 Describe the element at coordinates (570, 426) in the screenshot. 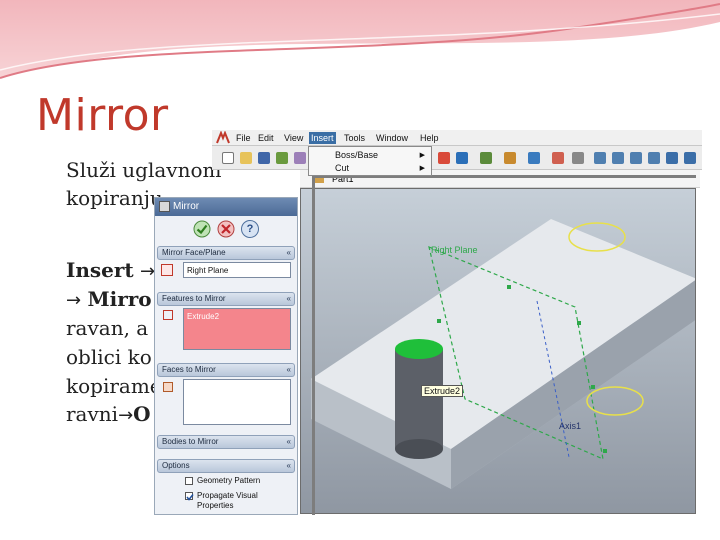

I see `axis-label: Axis1` at that location.